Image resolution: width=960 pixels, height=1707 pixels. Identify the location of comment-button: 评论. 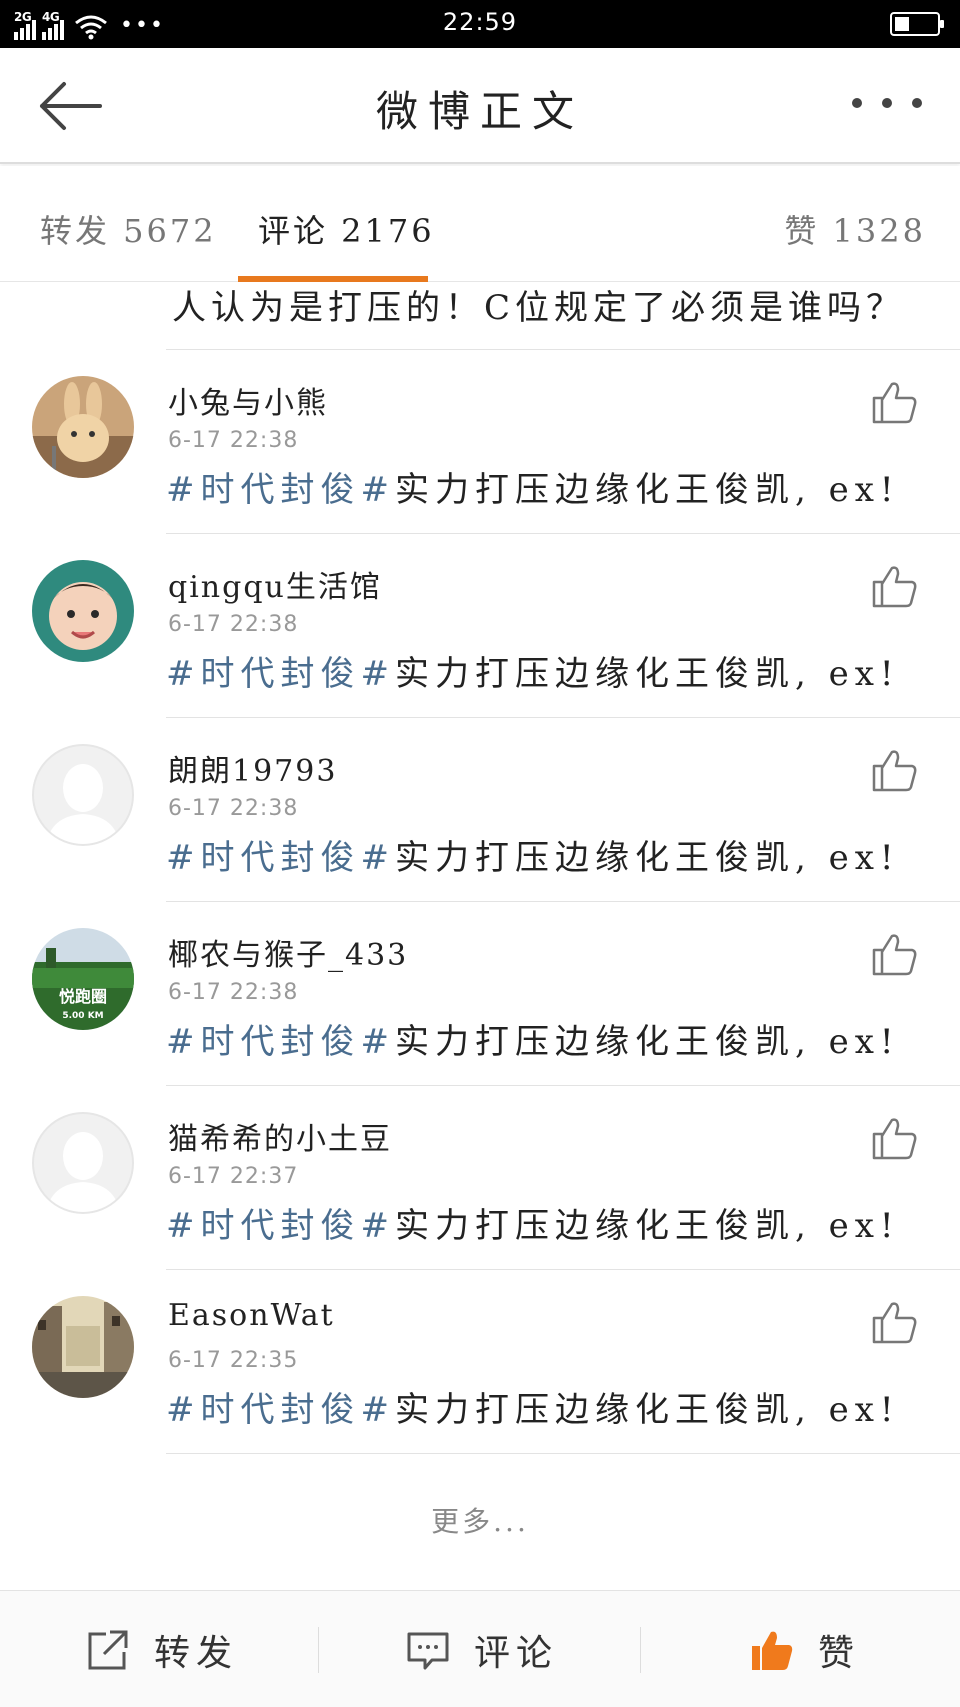
(482, 1649).